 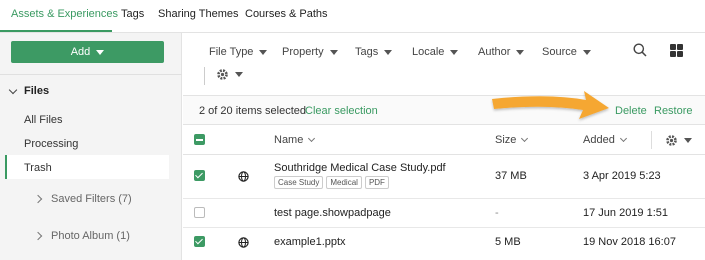 What do you see at coordinates (511, 176) in the screenshot?
I see `file-size: 37 MB` at bounding box center [511, 176].